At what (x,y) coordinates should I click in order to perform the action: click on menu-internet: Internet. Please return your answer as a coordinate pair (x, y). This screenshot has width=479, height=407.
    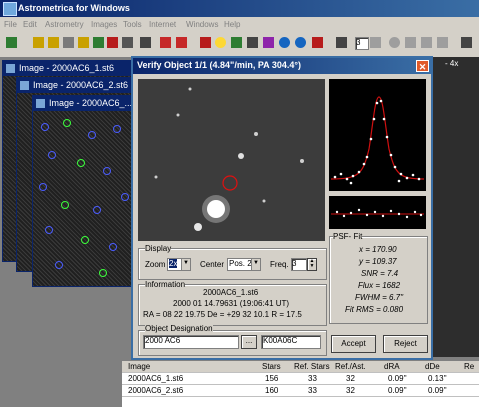
    Looking at the image, I should click on (162, 24).